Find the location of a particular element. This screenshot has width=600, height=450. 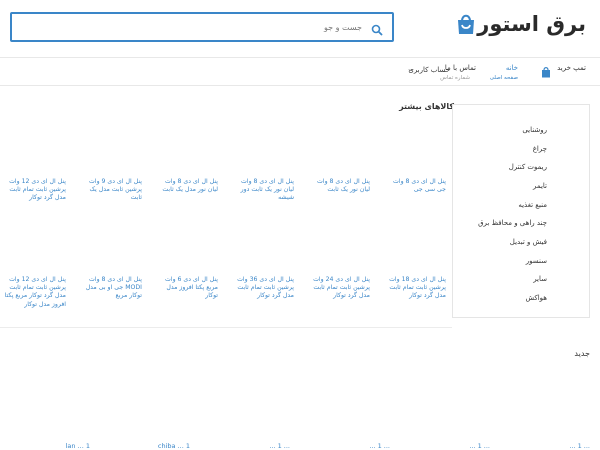

sidebar-item: منبع تغذیه is located at coordinates (532, 205).